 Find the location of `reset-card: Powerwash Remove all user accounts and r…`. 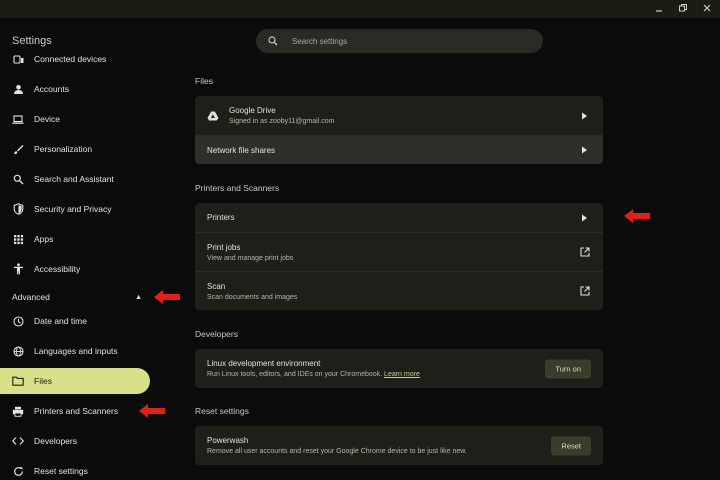

reset-card: Powerwash Remove all user accounts and r… is located at coordinates (399, 445).